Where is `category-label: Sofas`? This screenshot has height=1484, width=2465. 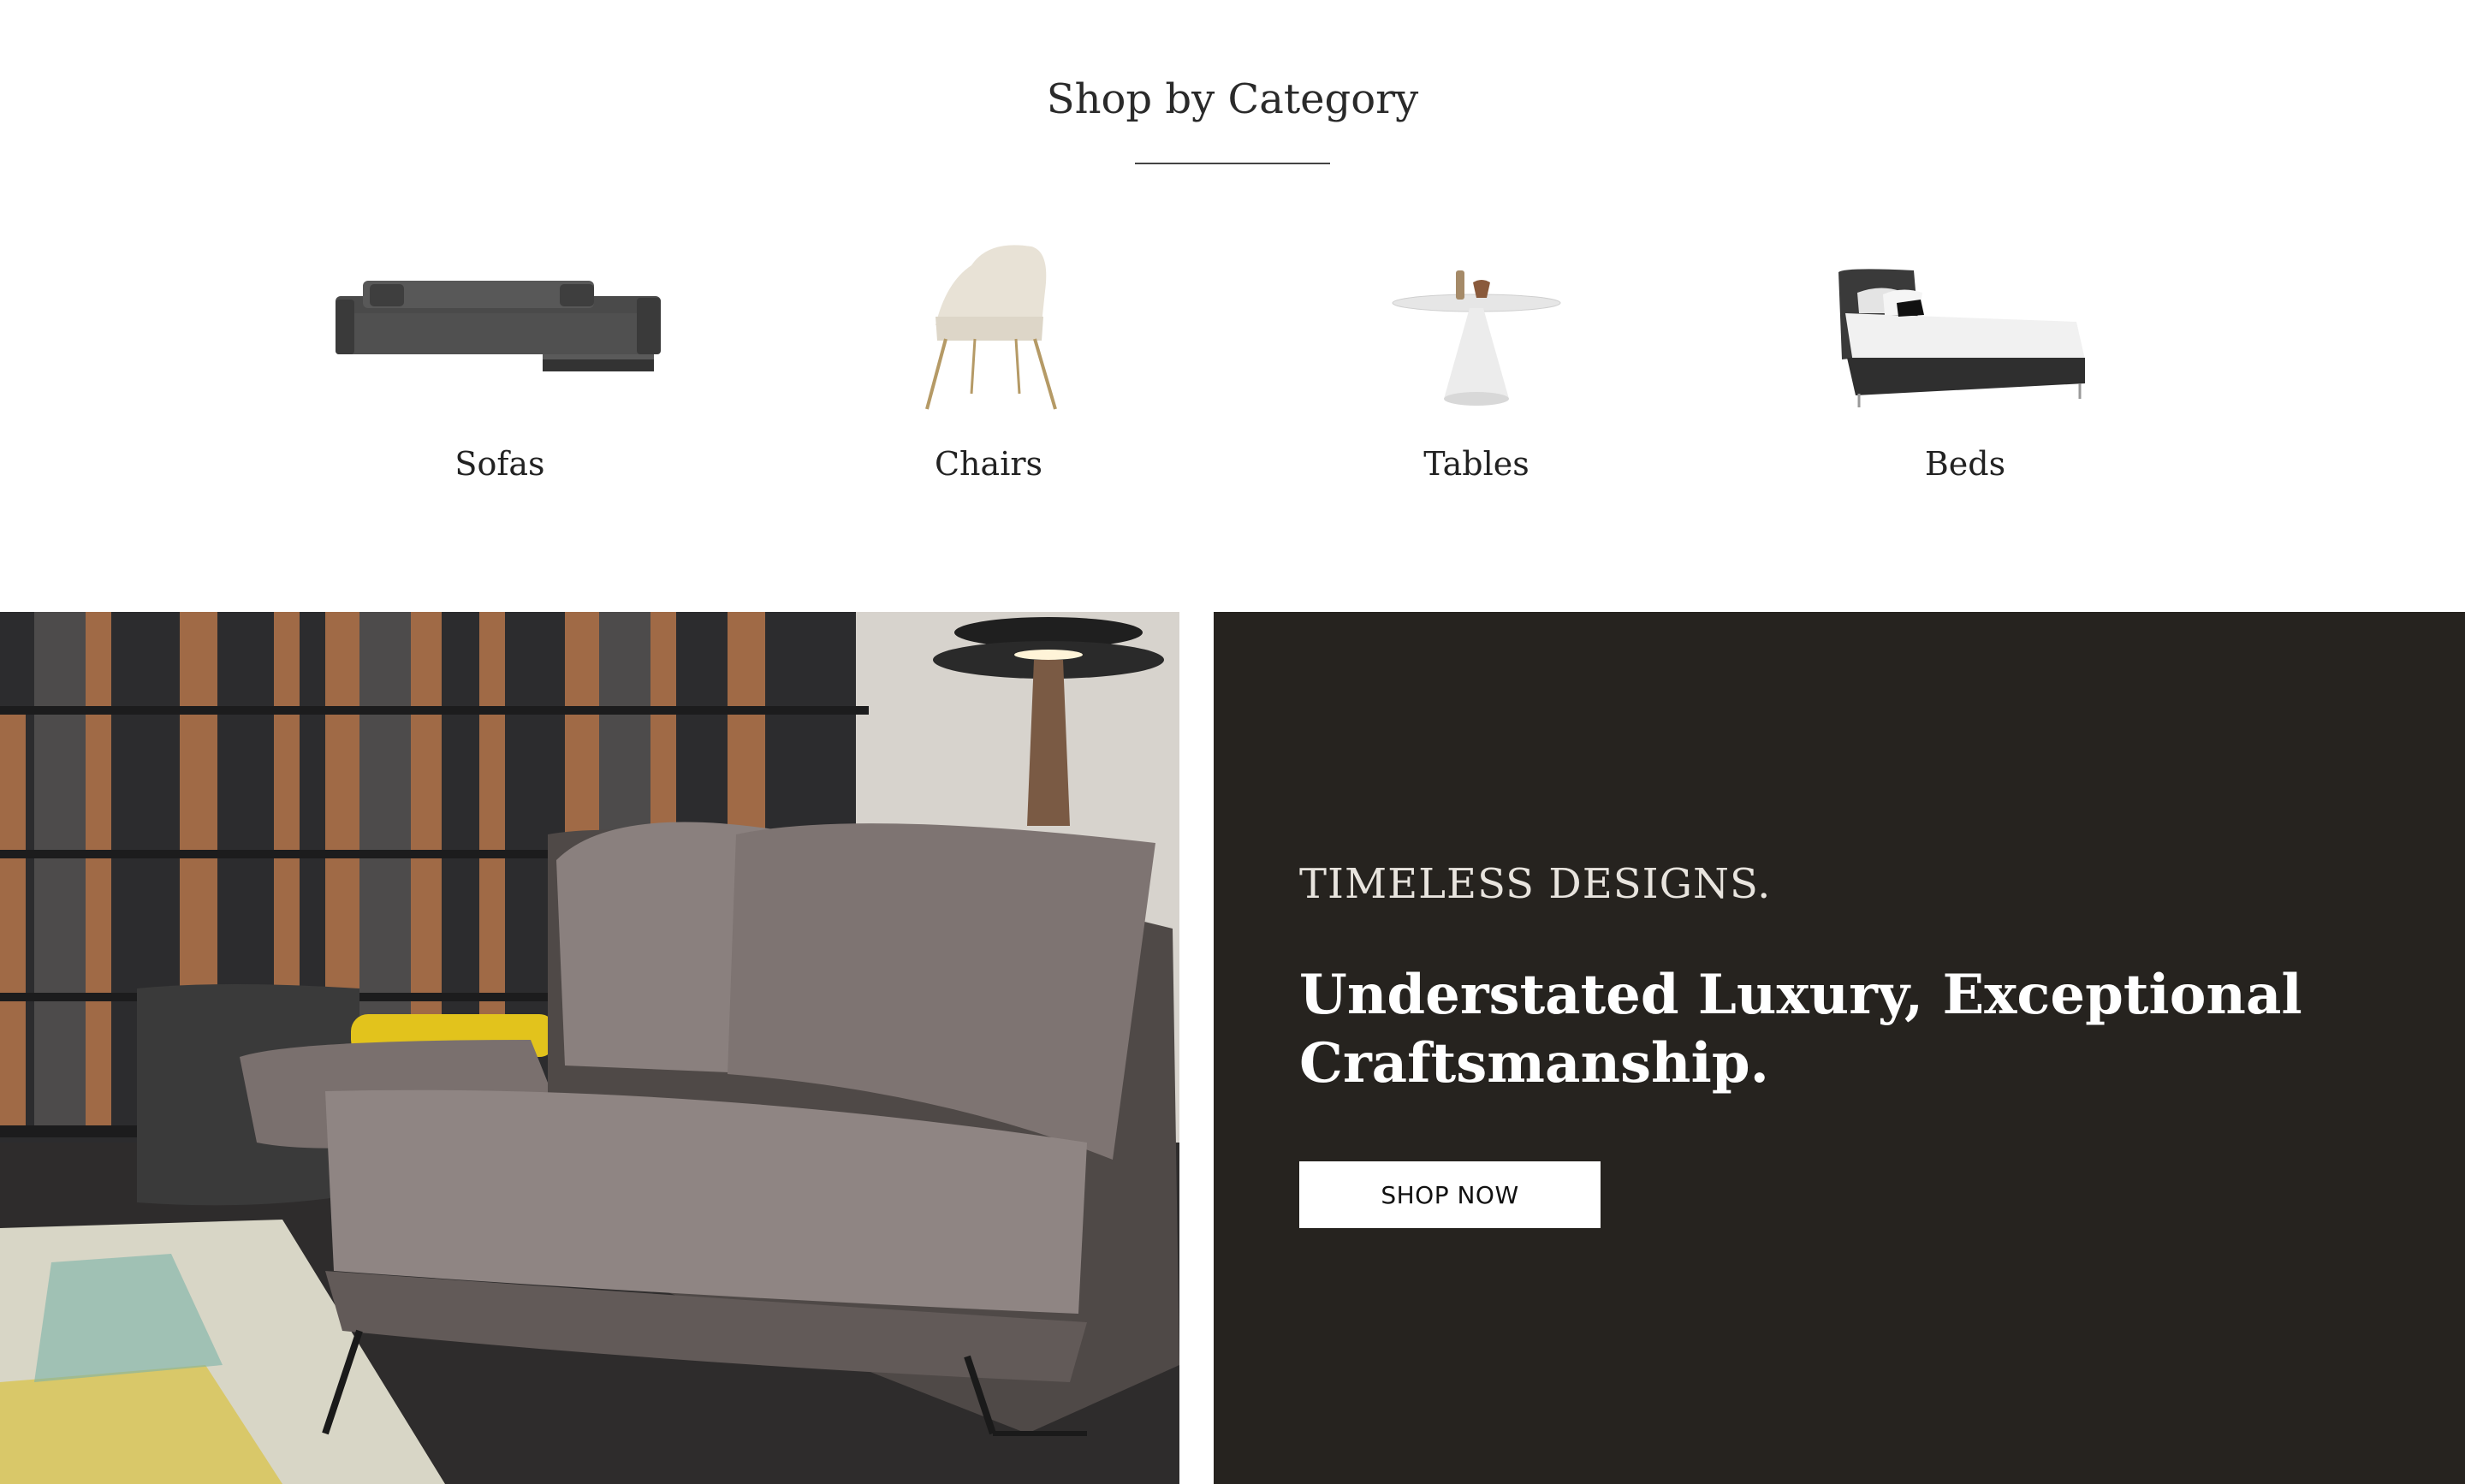 category-label: Sofas is located at coordinates (499, 464).